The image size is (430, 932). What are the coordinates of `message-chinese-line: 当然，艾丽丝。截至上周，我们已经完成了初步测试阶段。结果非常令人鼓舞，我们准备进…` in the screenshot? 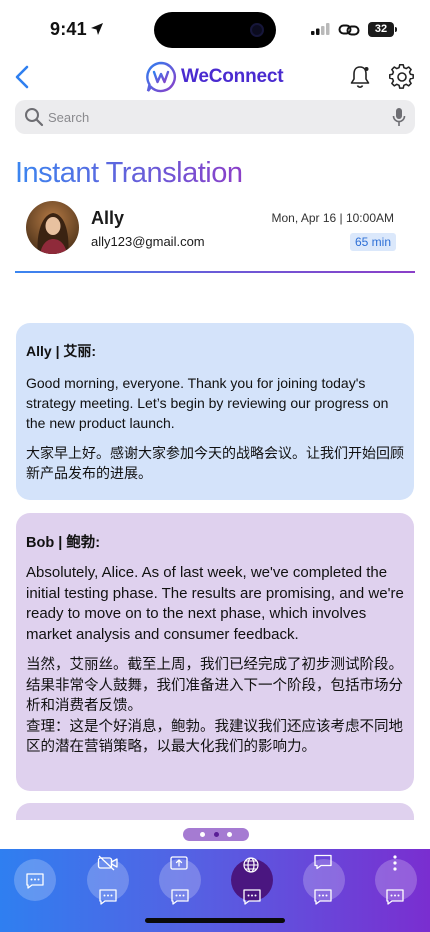 It's located at (214, 685).